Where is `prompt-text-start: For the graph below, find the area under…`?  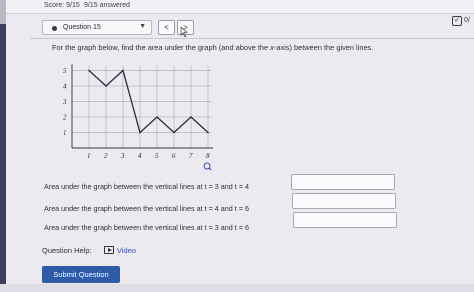 prompt-text-start: For the graph below, find the area under… is located at coordinates (161, 47).